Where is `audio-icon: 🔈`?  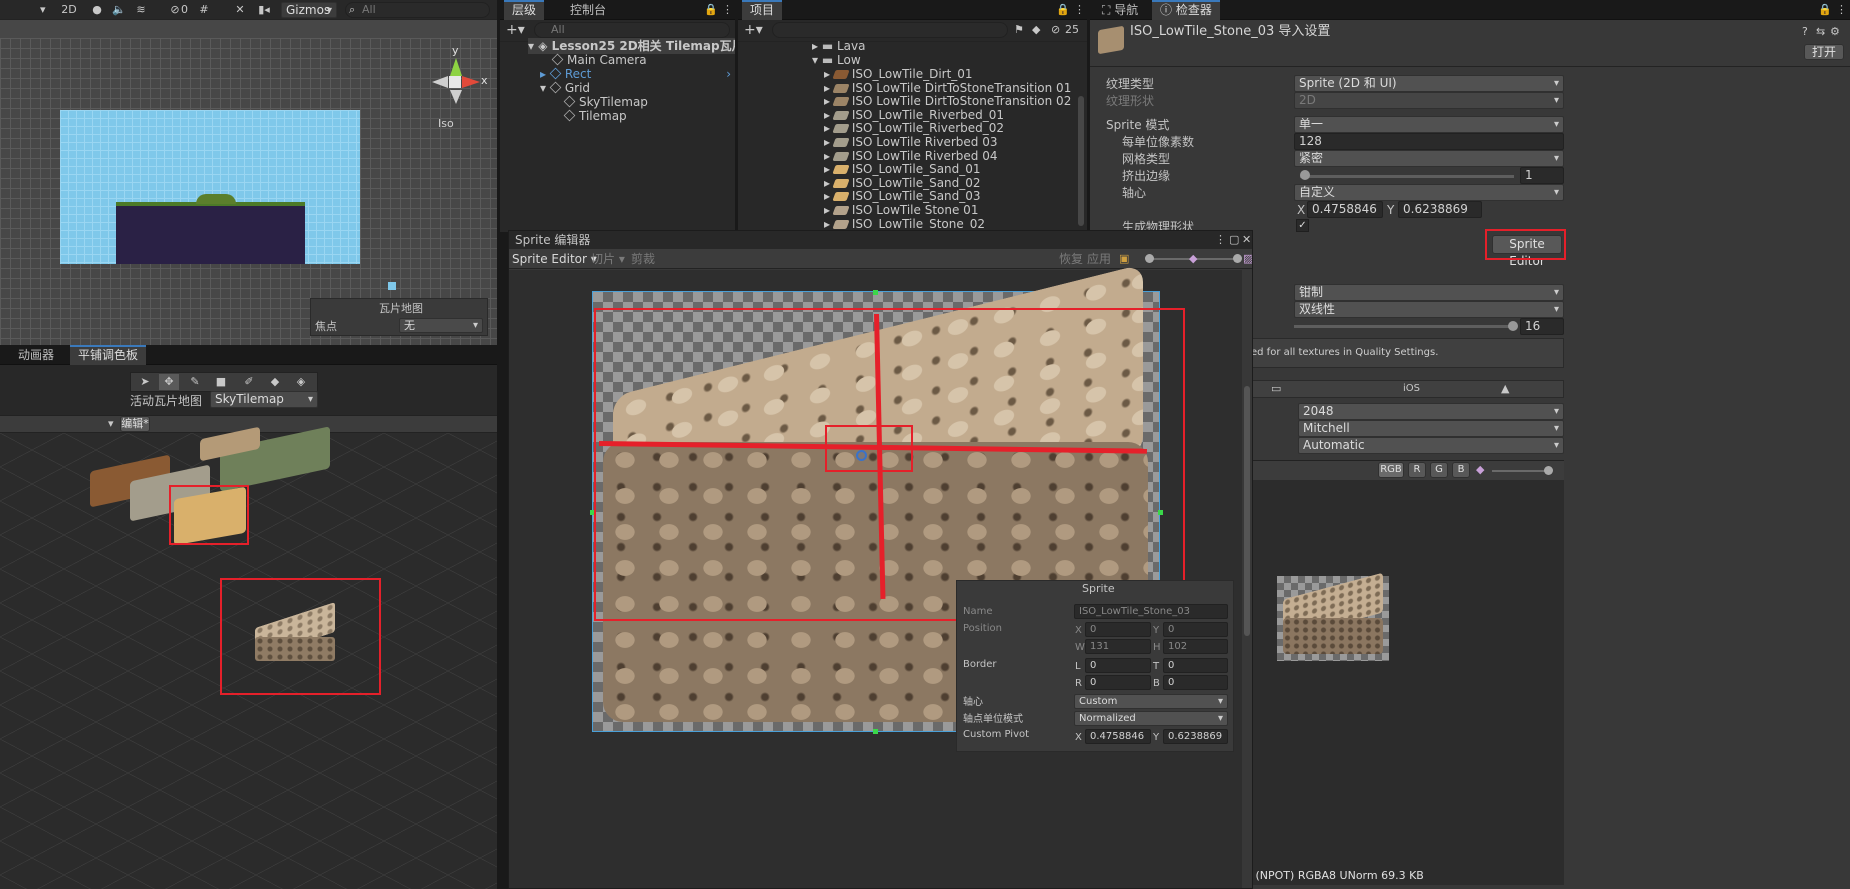
audio-icon: 🔈 is located at coordinates (119, 10).